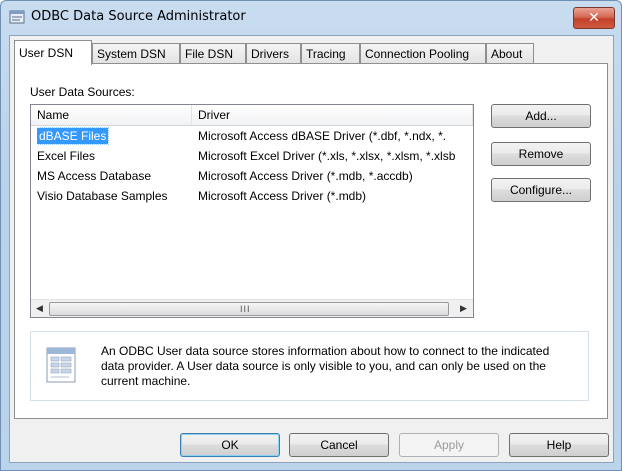 Image resolution: width=622 pixels, height=471 pixels. I want to click on list-header: Name Driver, so click(252, 115).